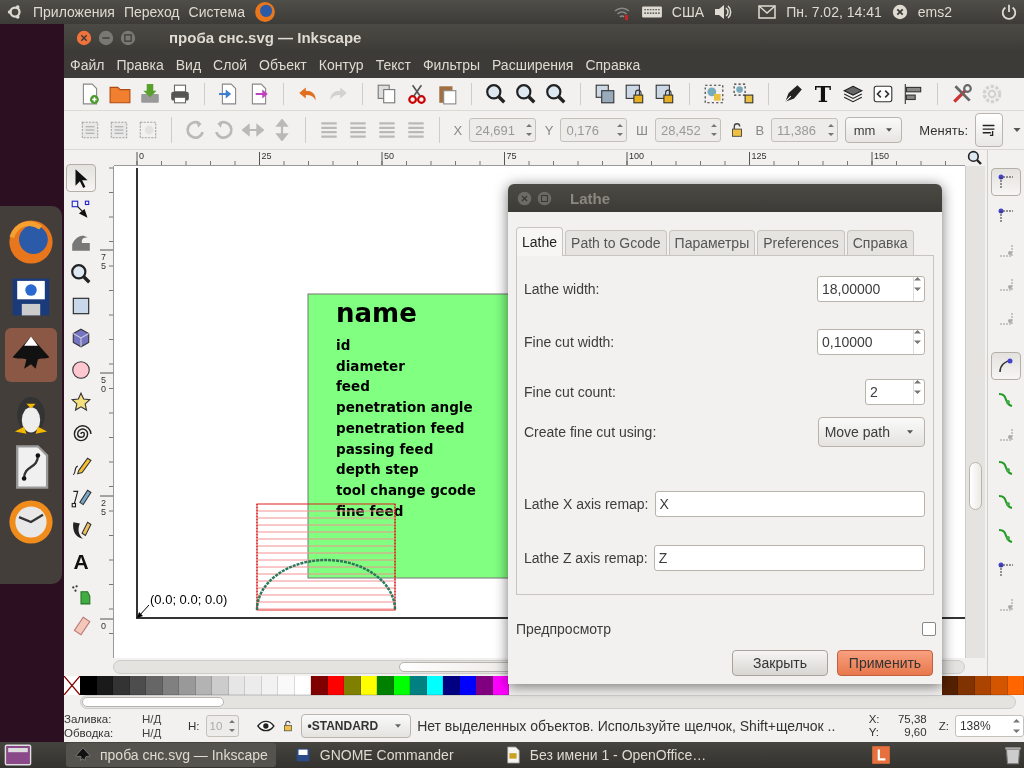 Image resolution: width=1024 pixels, height=768 pixels. Describe the element at coordinates (637, 156) in the screenshot. I see `ruler-number: 100` at that location.